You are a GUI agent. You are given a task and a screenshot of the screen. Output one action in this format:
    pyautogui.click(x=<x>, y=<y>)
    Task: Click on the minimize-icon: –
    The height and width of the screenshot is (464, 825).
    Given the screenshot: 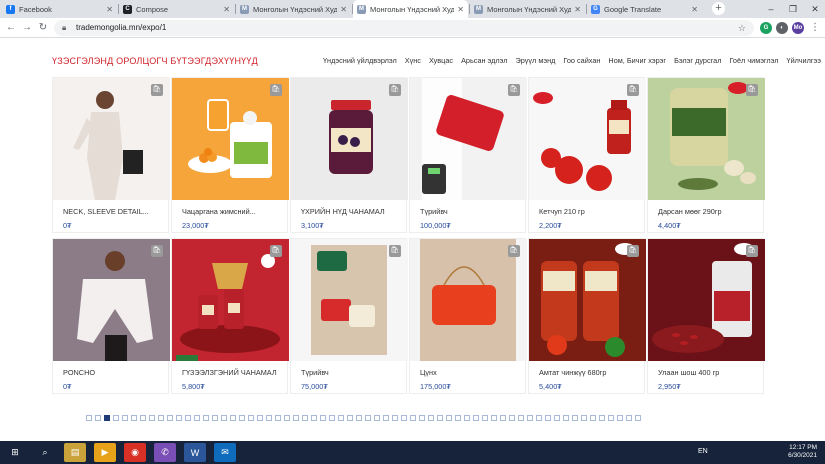 What is the action you would take?
    pyautogui.click(x=771, y=9)
    